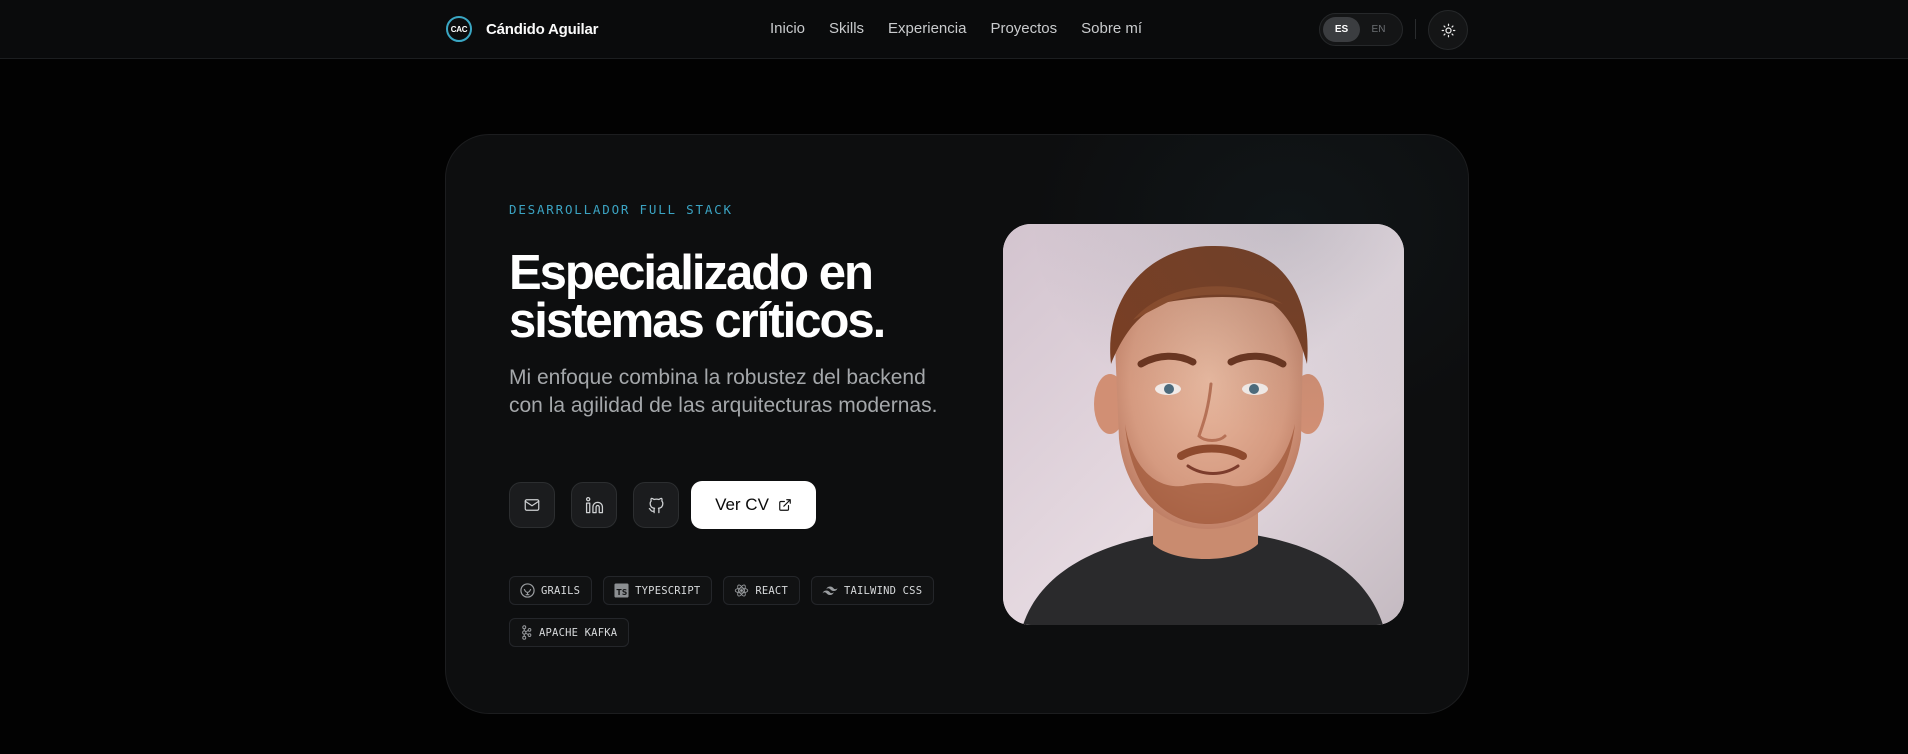 Image resolution: width=1908 pixels, height=754 pixels. I want to click on github-icon, so click(655, 505).